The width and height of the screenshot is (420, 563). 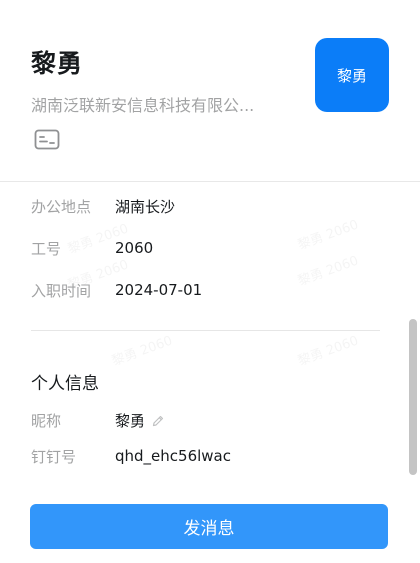 What do you see at coordinates (61, 206) in the screenshot?
I see `office-location-label: 办公地点` at bounding box center [61, 206].